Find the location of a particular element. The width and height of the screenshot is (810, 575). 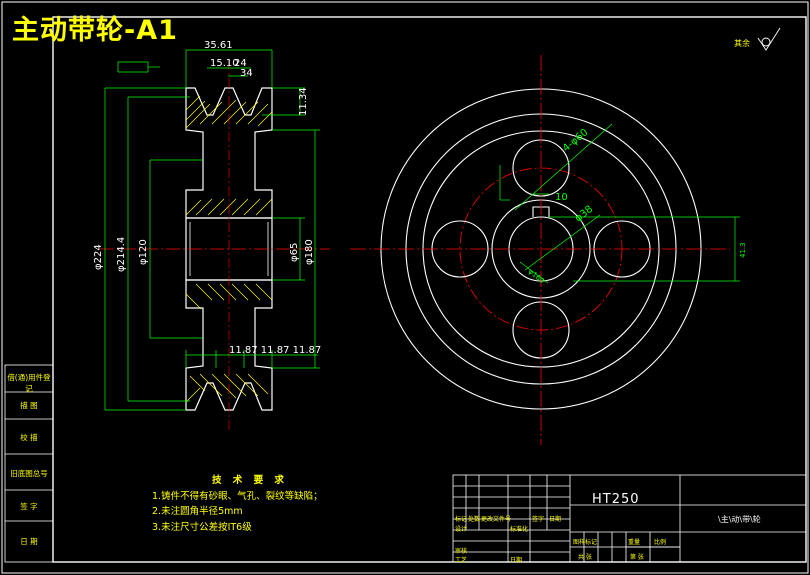

dim-holes: 4-φ60 is located at coordinates (576, 140).